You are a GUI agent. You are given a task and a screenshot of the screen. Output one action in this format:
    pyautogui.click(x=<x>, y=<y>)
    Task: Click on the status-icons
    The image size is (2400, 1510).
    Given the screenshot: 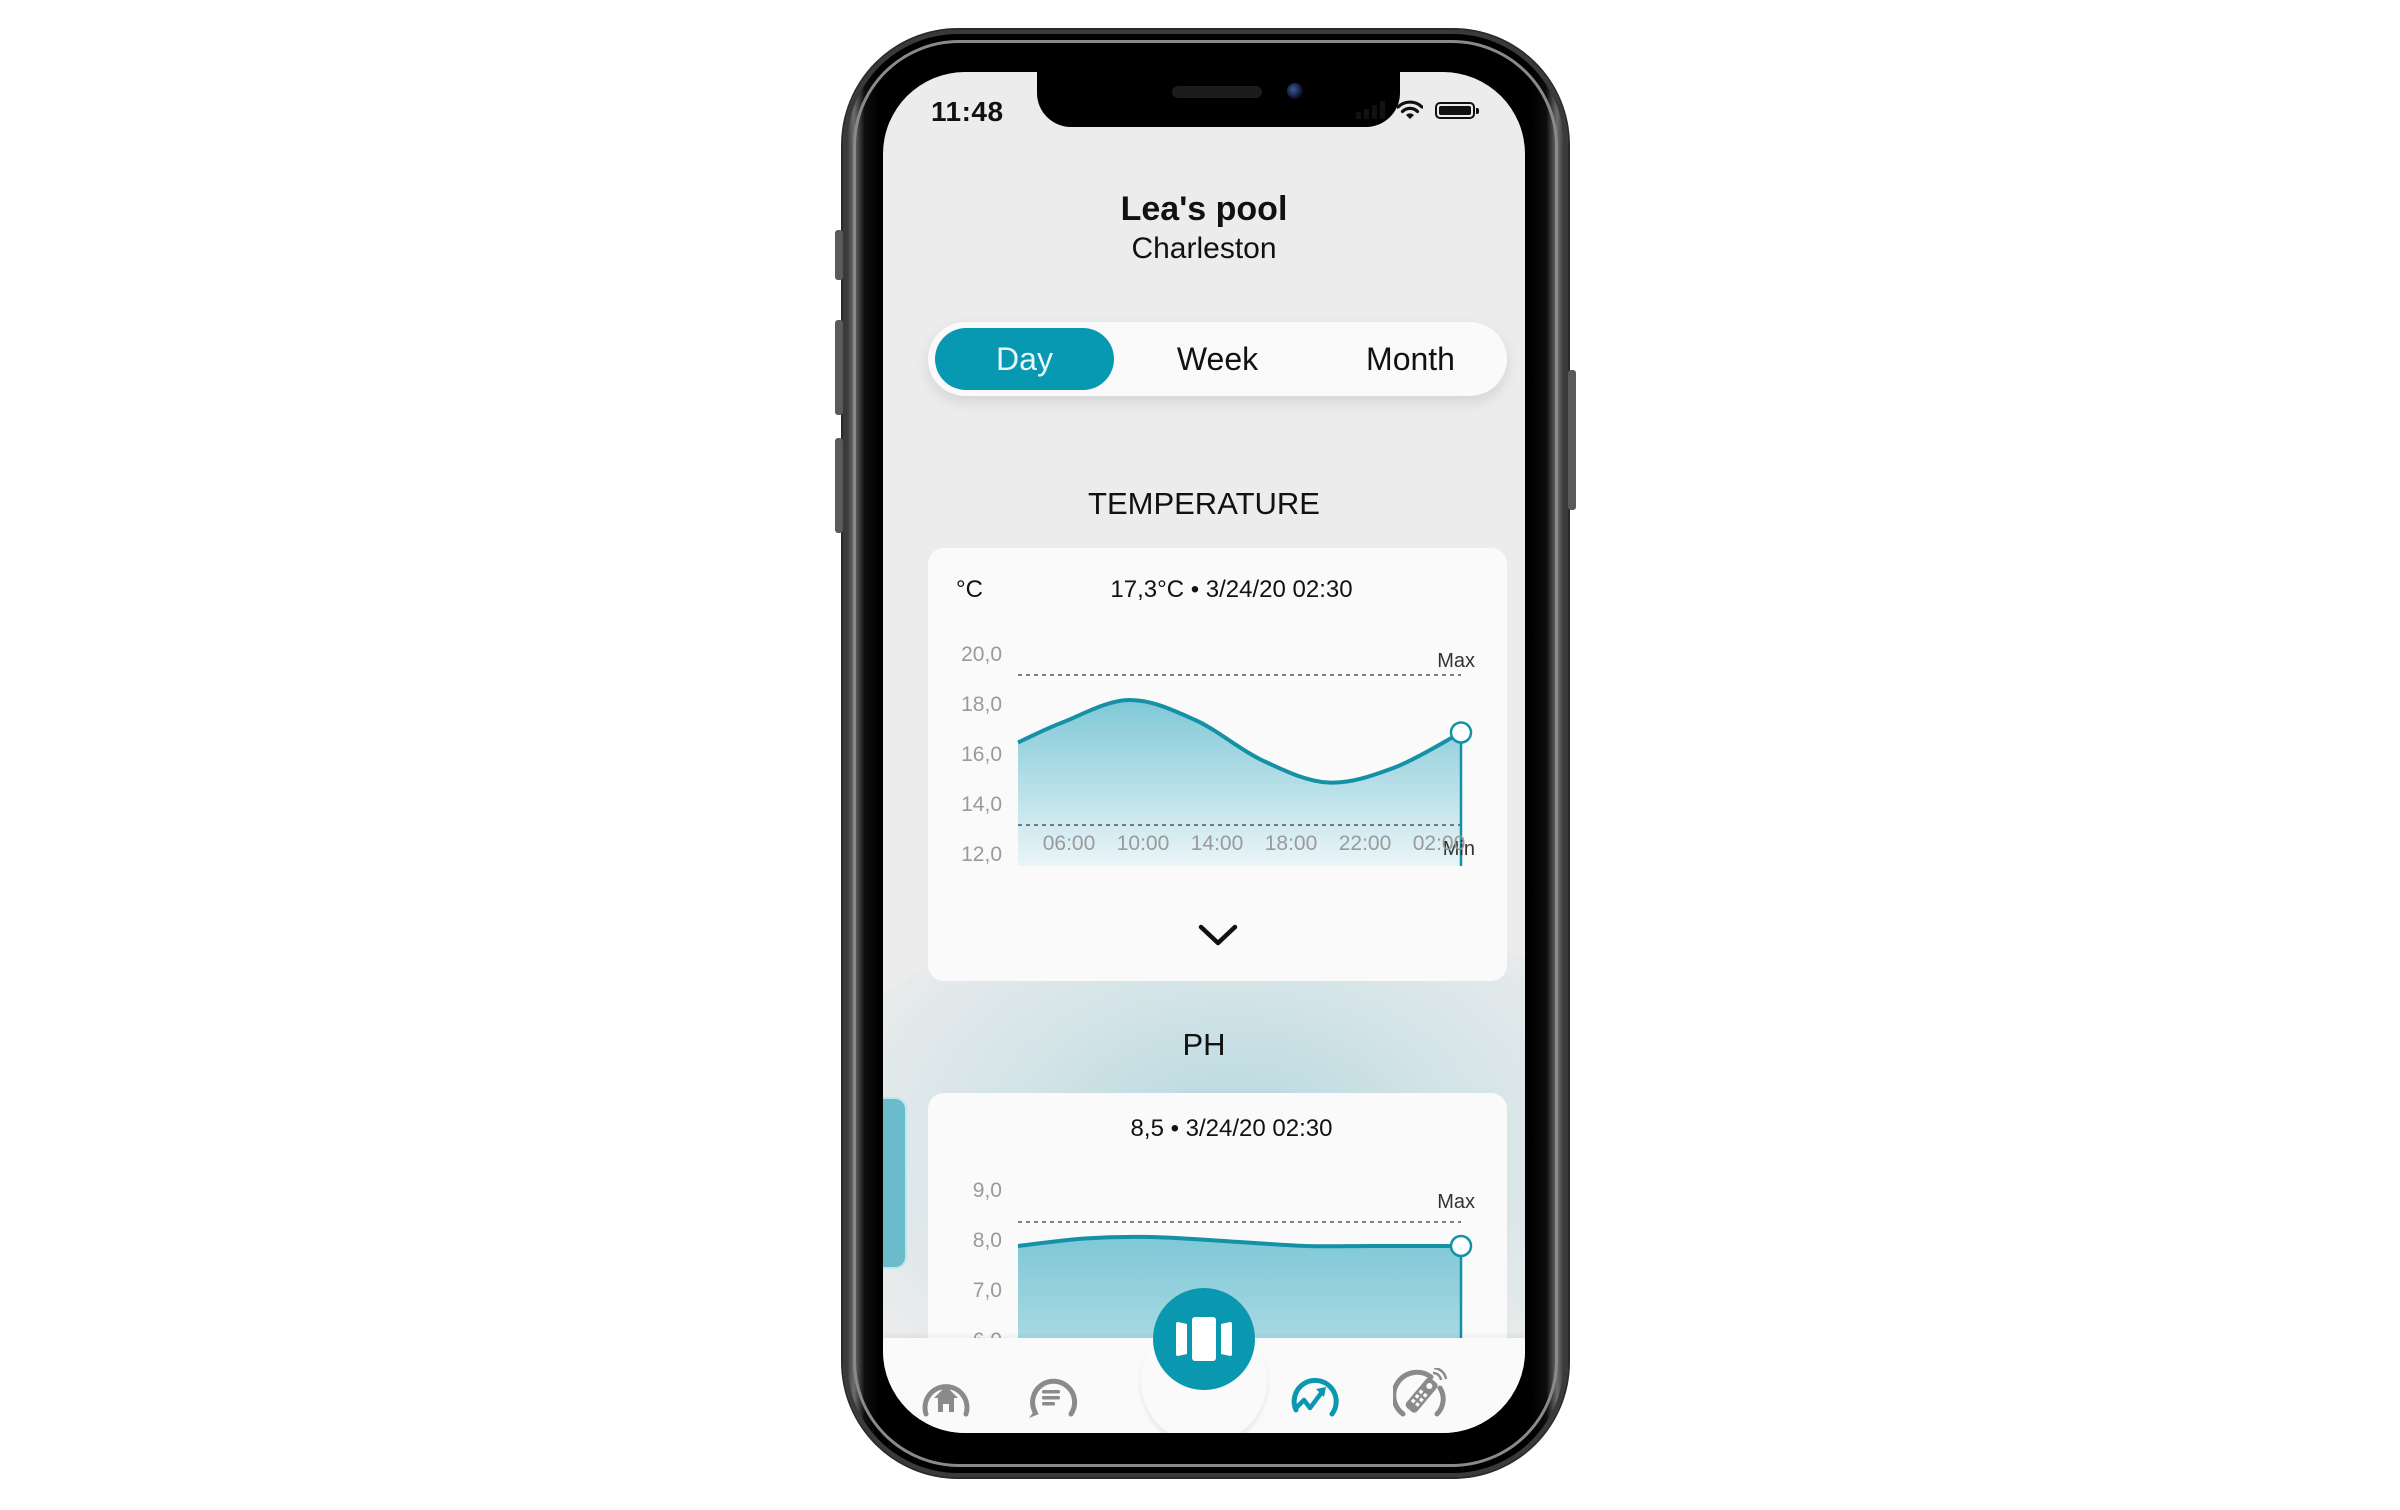 What is the action you would take?
    pyautogui.click(x=1417, y=110)
    